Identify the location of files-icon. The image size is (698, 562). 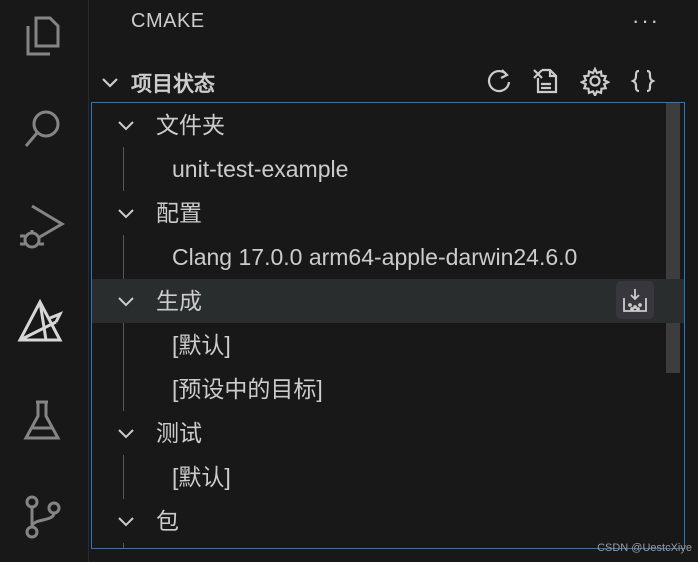
(42, 36).